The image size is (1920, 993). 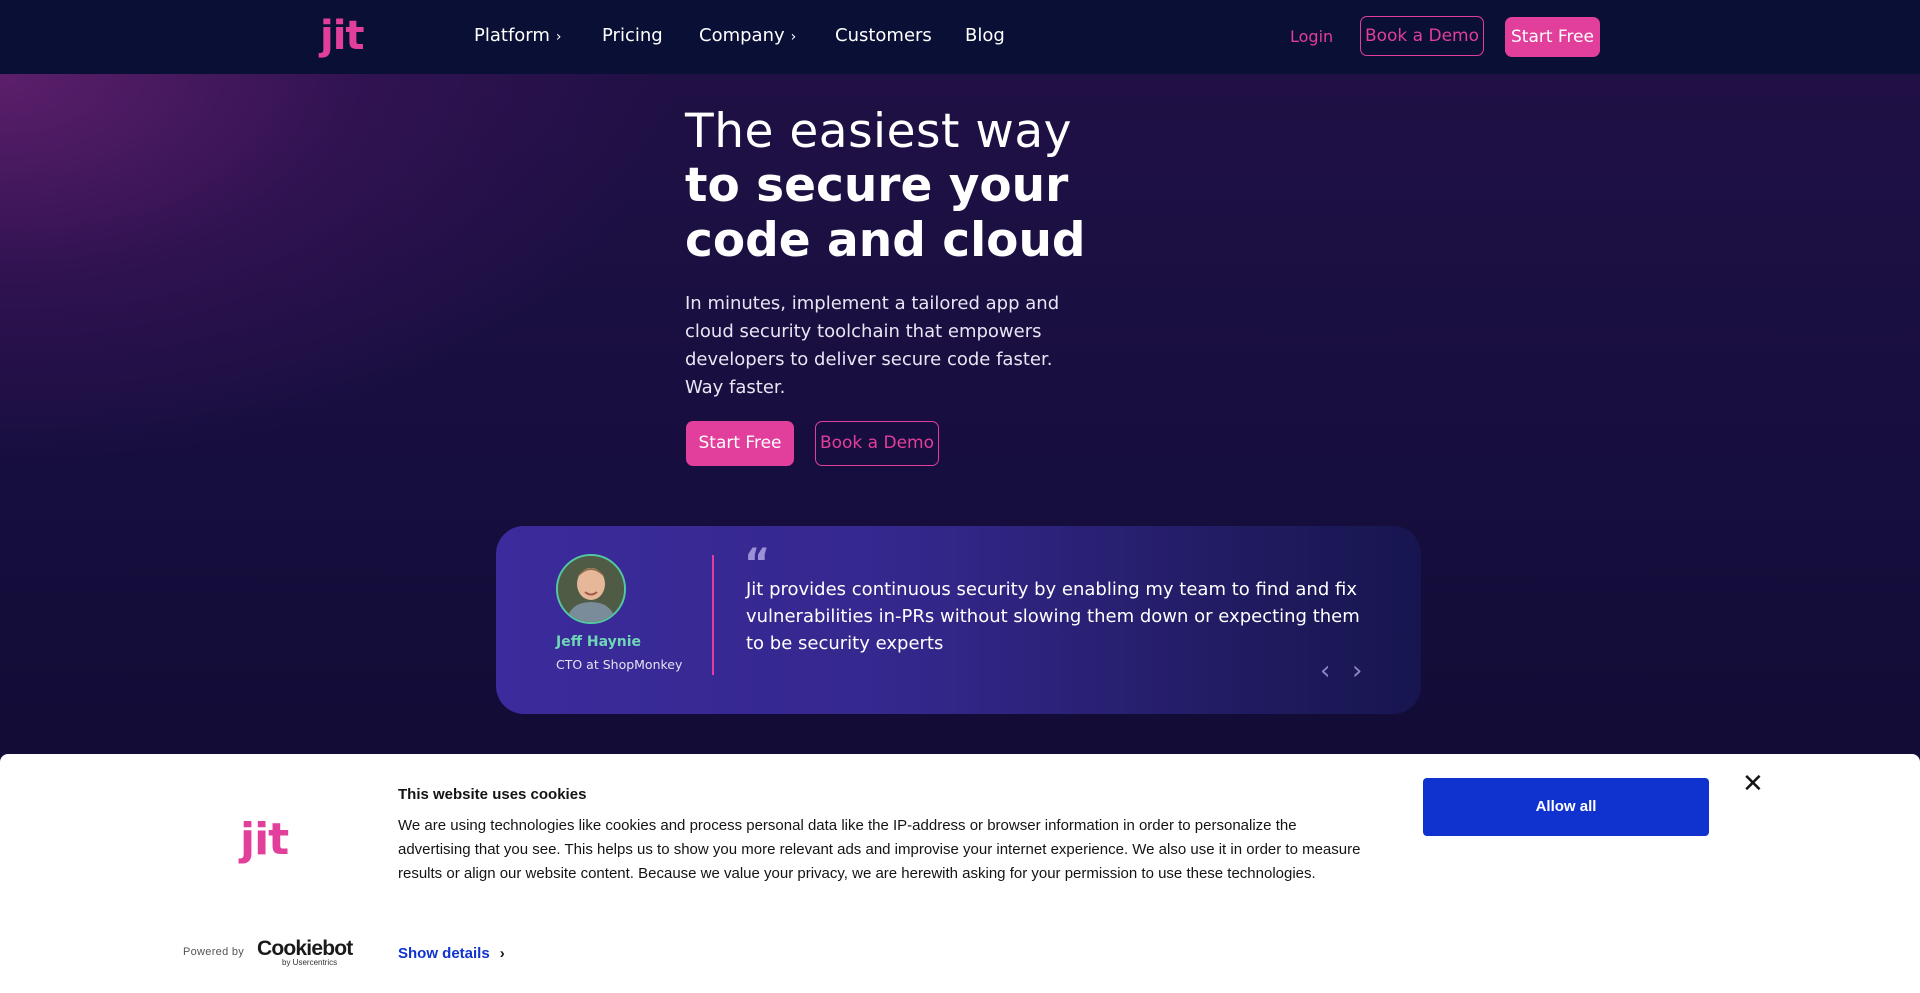 What do you see at coordinates (877, 443) in the screenshot?
I see `hero-book-demo-button: Book a Demo` at bounding box center [877, 443].